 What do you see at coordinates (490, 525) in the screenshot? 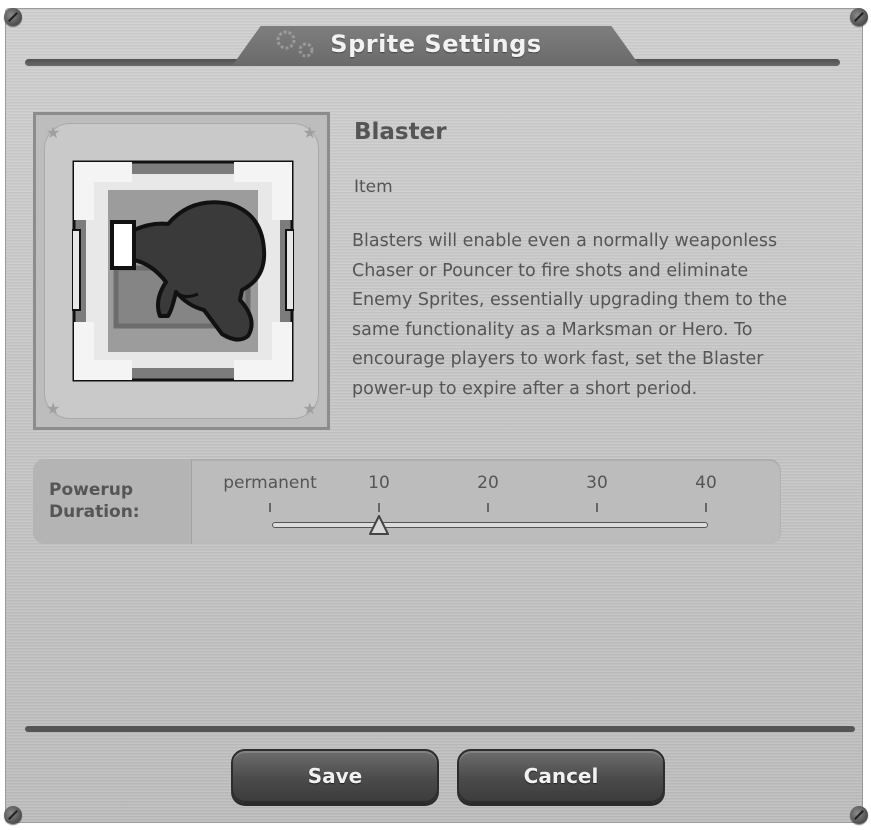
I see `duration-slider-track` at bounding box center [490, 525].